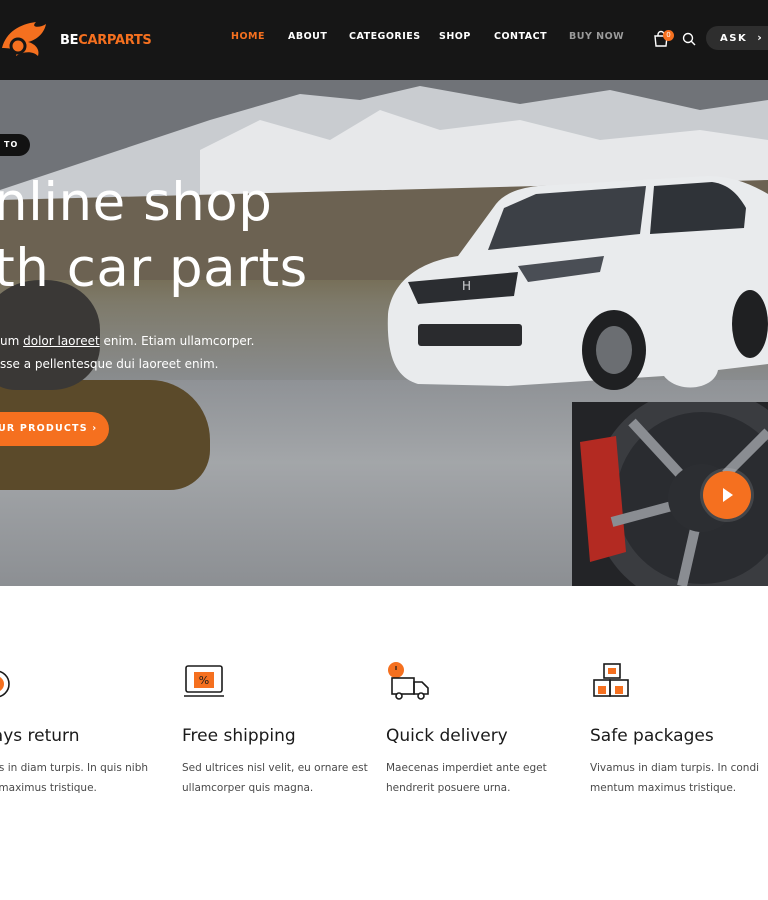 The image size is (768, 900). Describe the element at coordinates (109, 364) in the screenshot. I see `hero-description-line-2: sse a pellentesque dui laoreet enim.` at that location.